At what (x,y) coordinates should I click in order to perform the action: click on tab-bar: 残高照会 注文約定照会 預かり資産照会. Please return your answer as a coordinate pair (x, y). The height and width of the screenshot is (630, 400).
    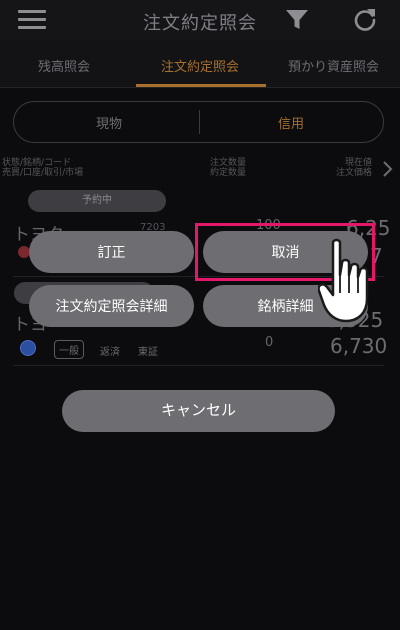
    Looking at the image, I should click on (200, 64).